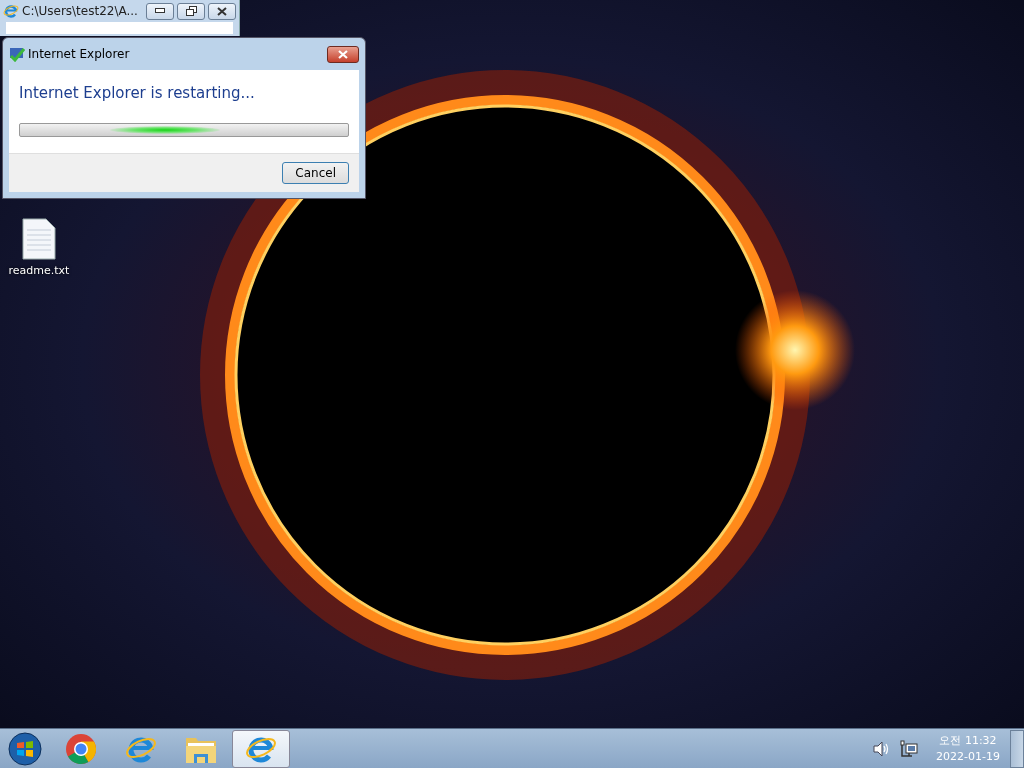 This screenshot has height=768, width=1024. What do you see at coordinates (909, 748) in the screenshot?
I see `network-icon` at bounding box center [909, 748].